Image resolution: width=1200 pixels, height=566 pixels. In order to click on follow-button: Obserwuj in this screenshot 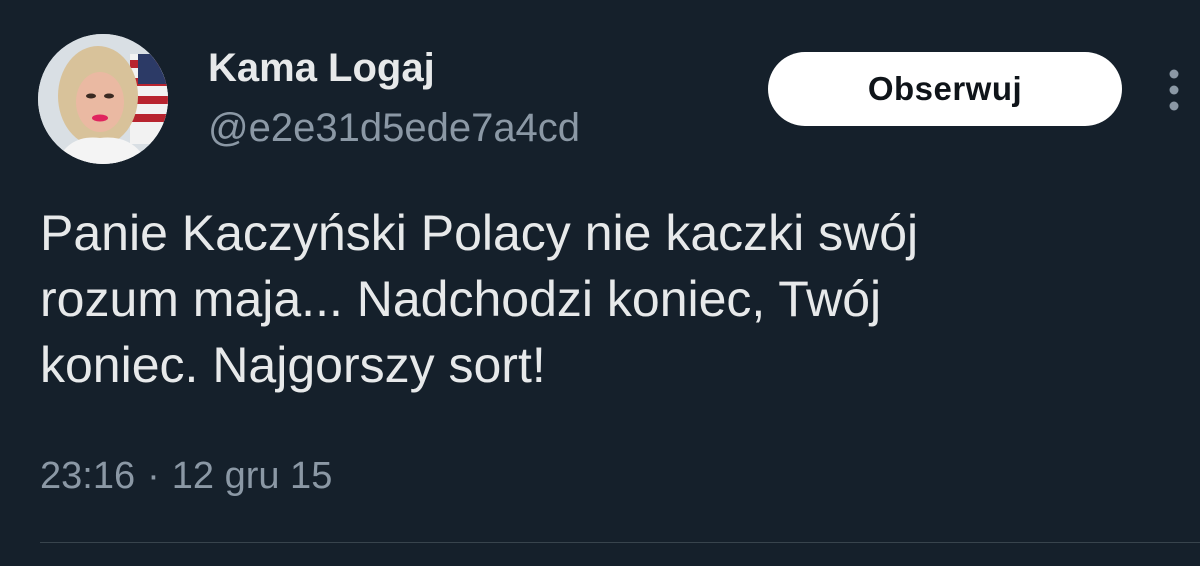, I will do `click(945, 89)`.